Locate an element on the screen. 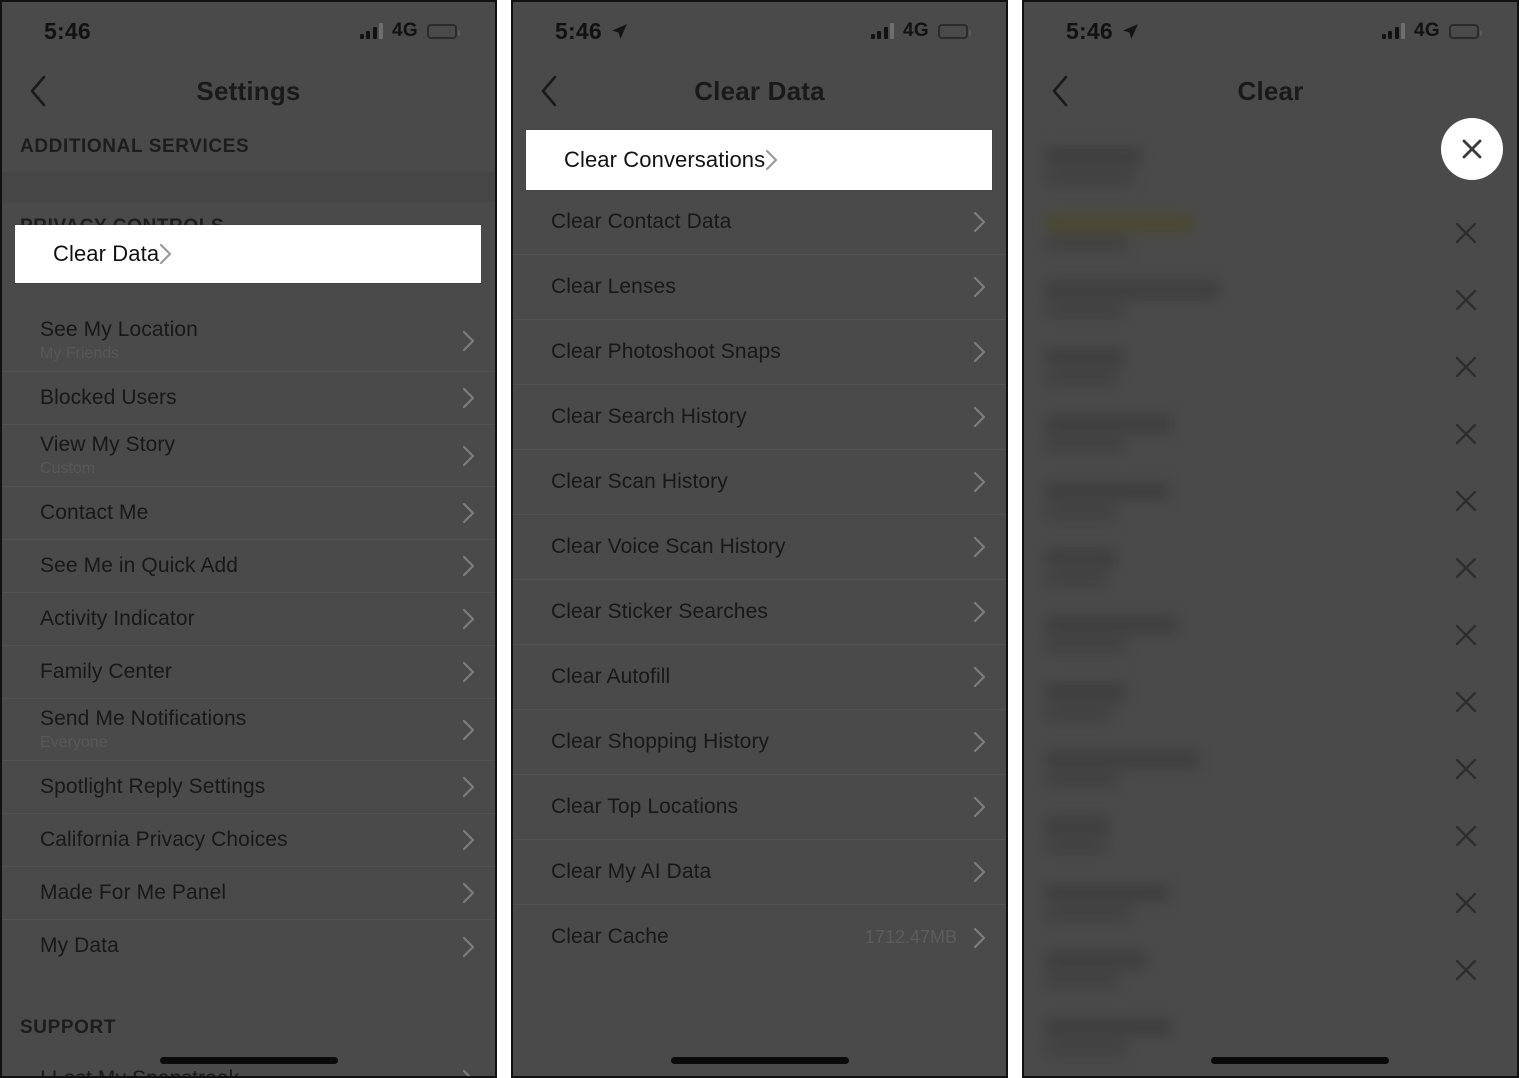  list-item-clear-cache: Clear Cache 1712.47MB is located at coordinates (759, 937).